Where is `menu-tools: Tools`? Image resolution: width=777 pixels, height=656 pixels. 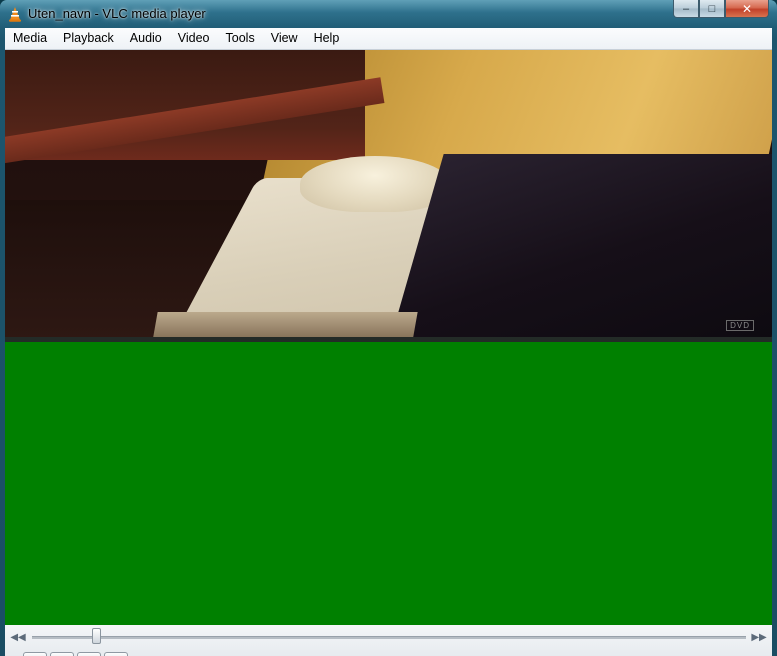
menu-tools: Tools is located at coordinates (240, 38).